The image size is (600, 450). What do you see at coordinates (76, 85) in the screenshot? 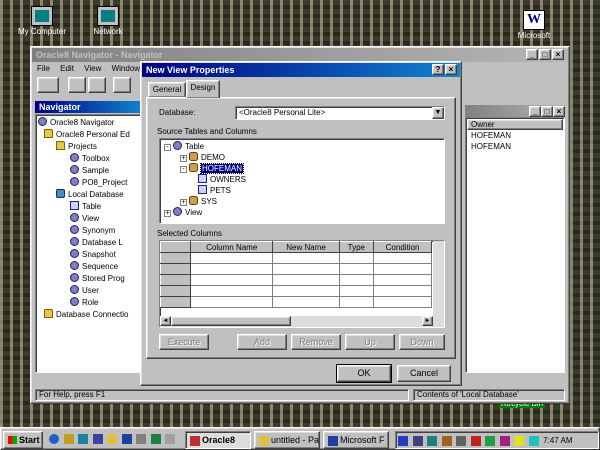
I see `toolbar-open-icon` at bounding box center [76, 85].